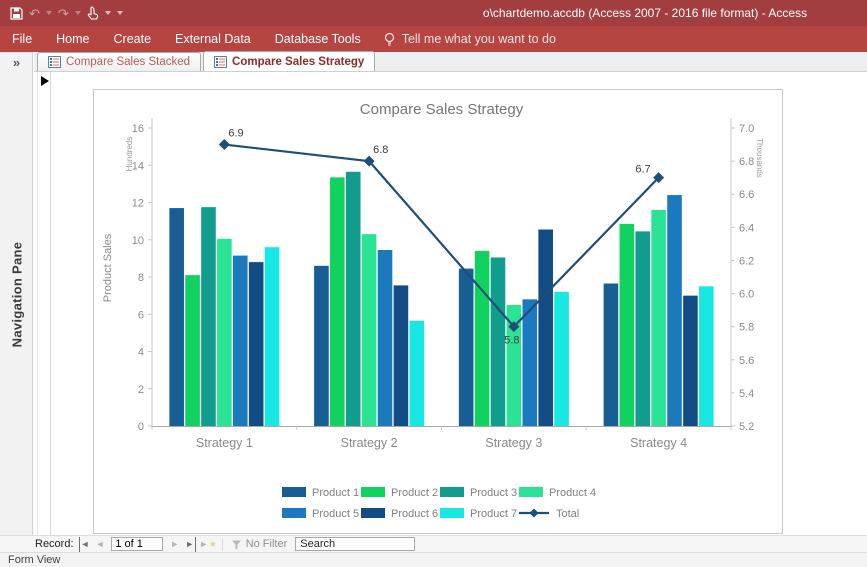  I want to click on touch-mode-icon, so click(93, 13).